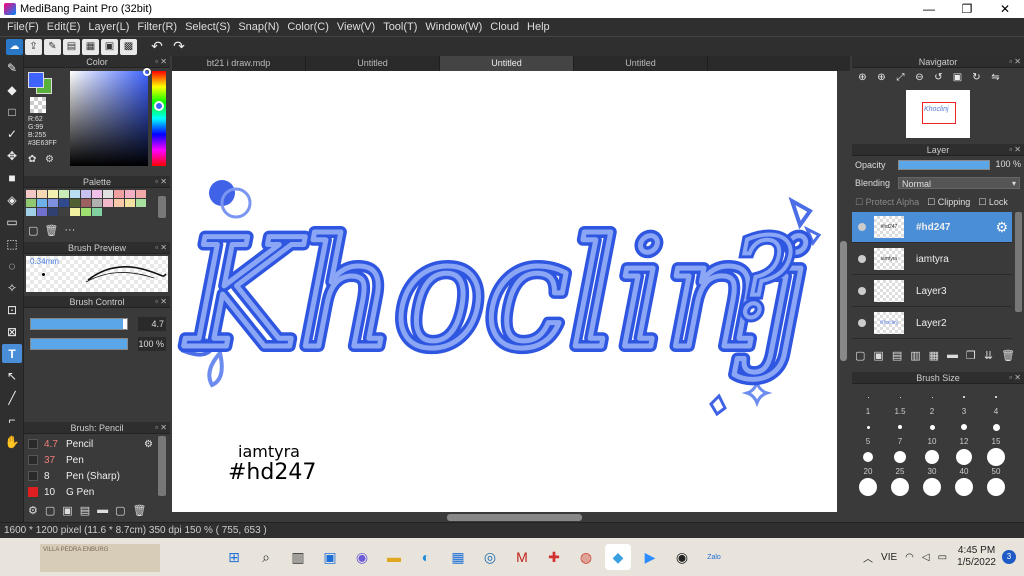 The image size is (1024, 576). What do you see at coordinates (394, 557) in the screenshot?
I see `file-explorer-icon: ▬` at bounding box center [394, 557].